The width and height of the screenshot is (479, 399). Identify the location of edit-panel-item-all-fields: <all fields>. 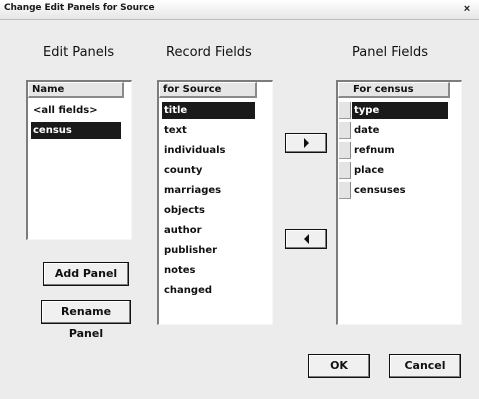
(76, 110).